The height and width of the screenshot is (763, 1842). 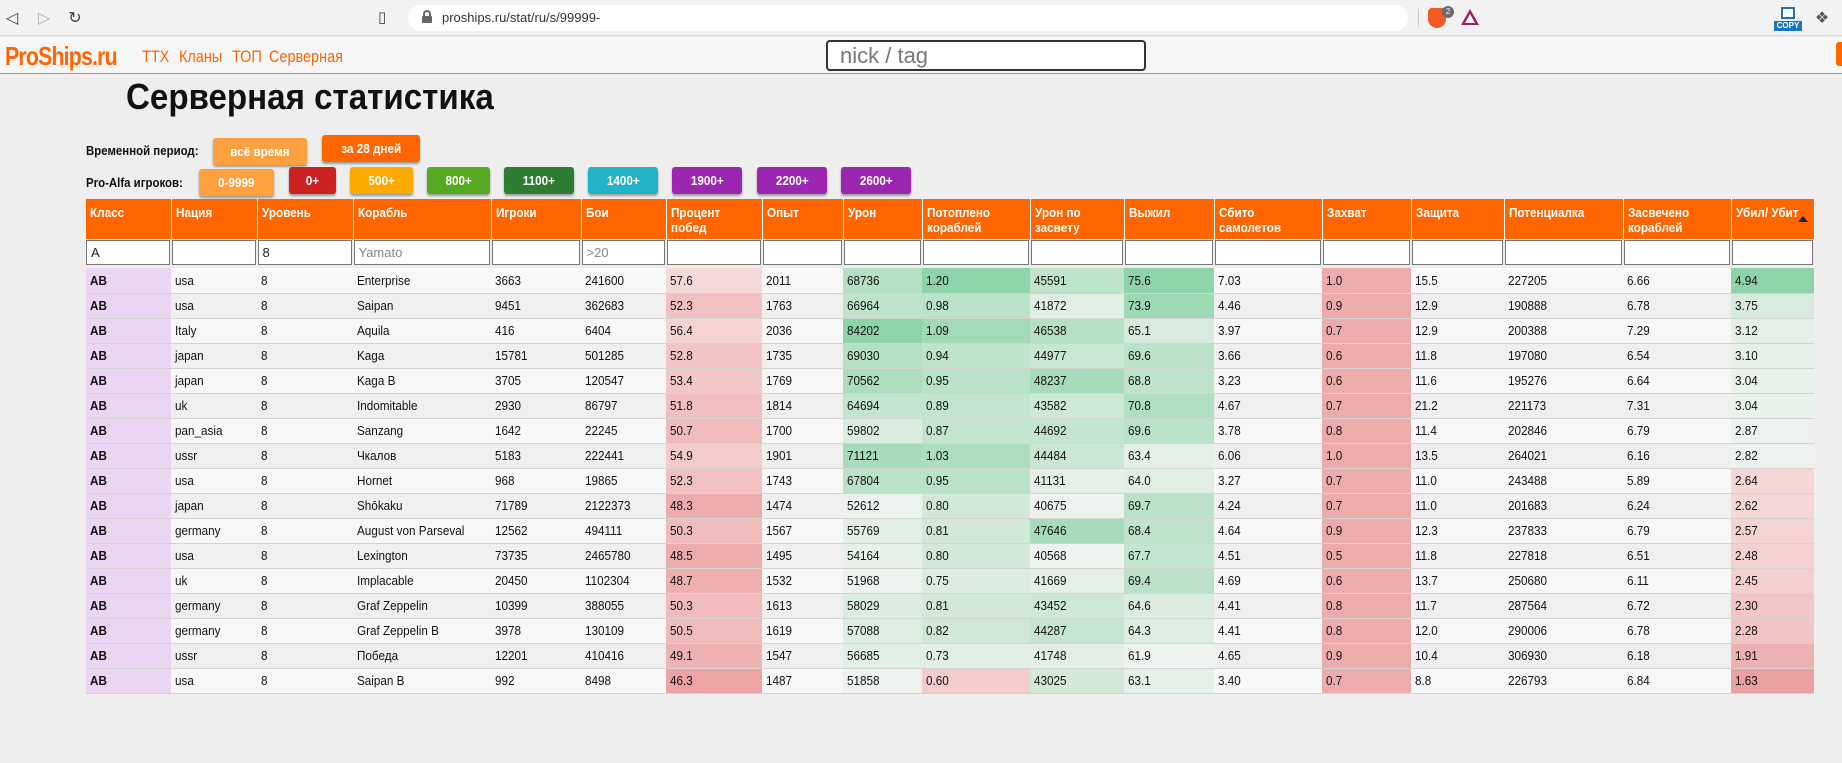 I want to click on filter-input-capture, so click(x=1366, y=252).